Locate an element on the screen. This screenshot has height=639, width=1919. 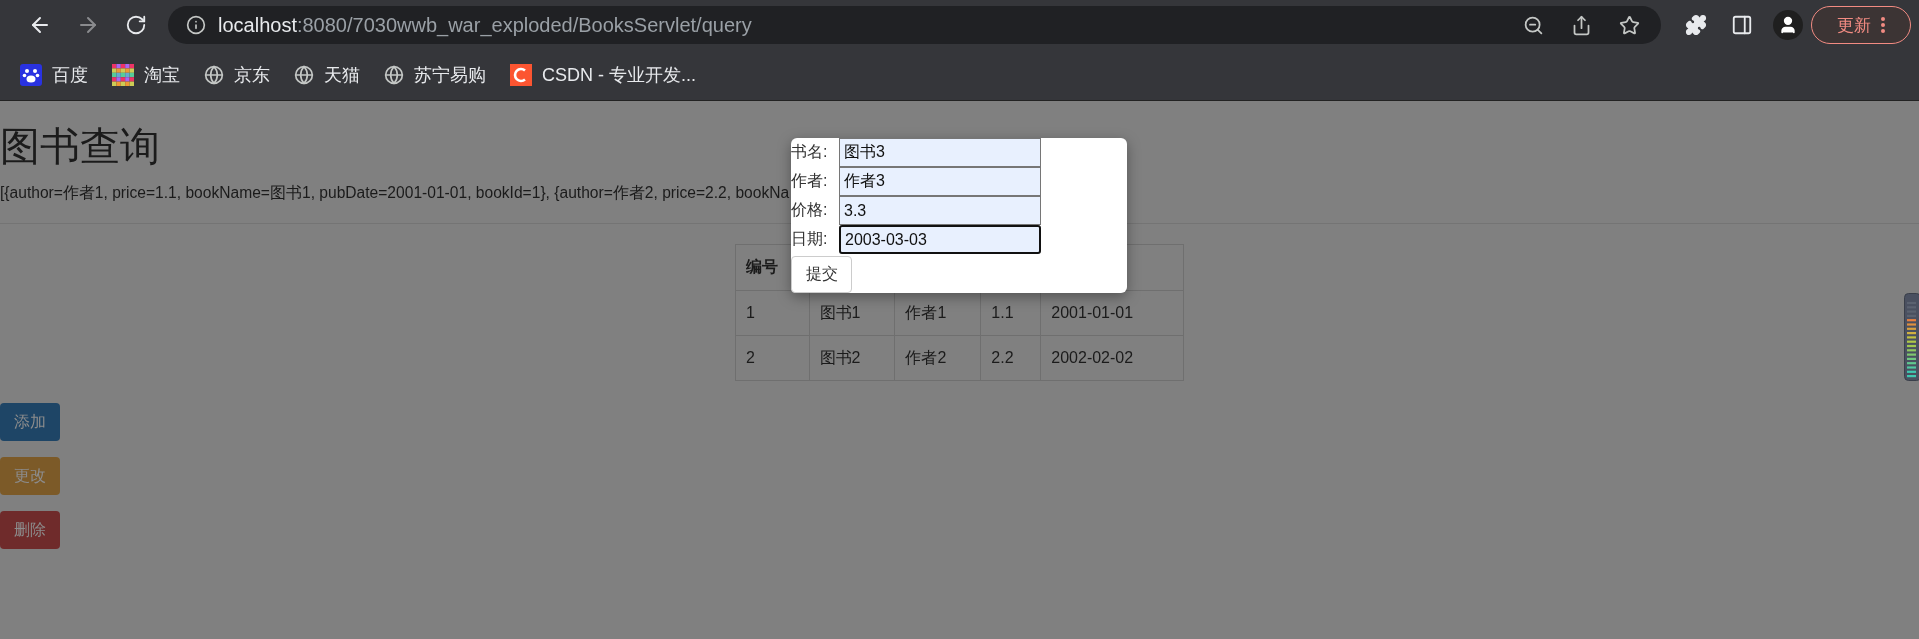
update-button: 更新 is located at coordinates (1861, 25).